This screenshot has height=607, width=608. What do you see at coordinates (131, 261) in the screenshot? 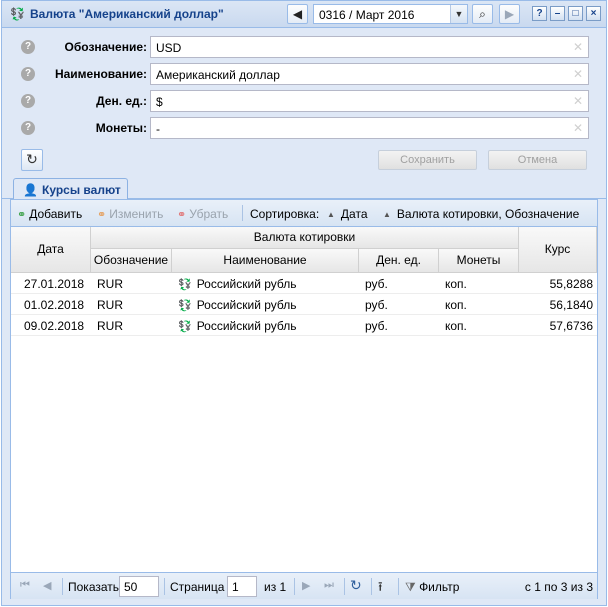
I see `col-header-code: Обозначение` at bounding box center [131, 261].